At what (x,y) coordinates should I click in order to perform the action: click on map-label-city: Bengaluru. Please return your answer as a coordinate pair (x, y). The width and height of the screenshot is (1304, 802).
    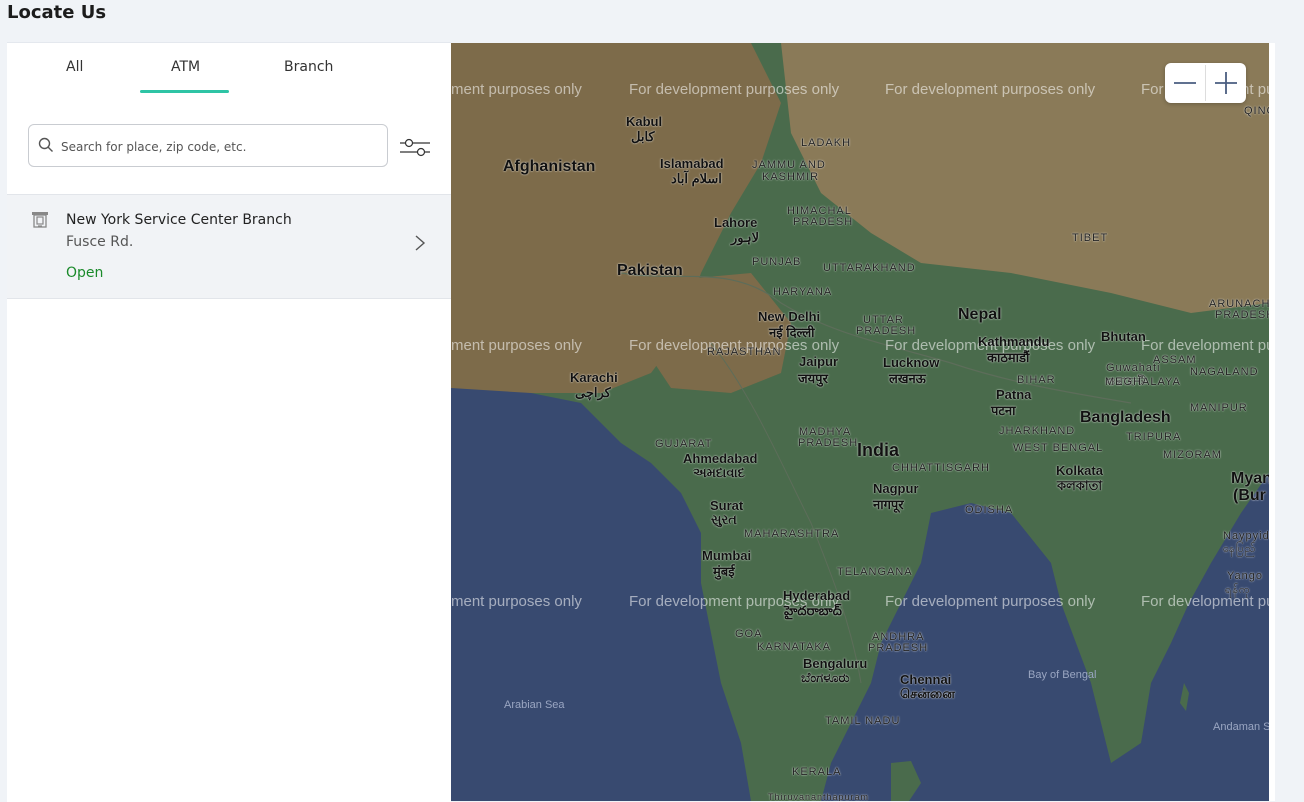
    Looking at the image, I should click on (835, 663).